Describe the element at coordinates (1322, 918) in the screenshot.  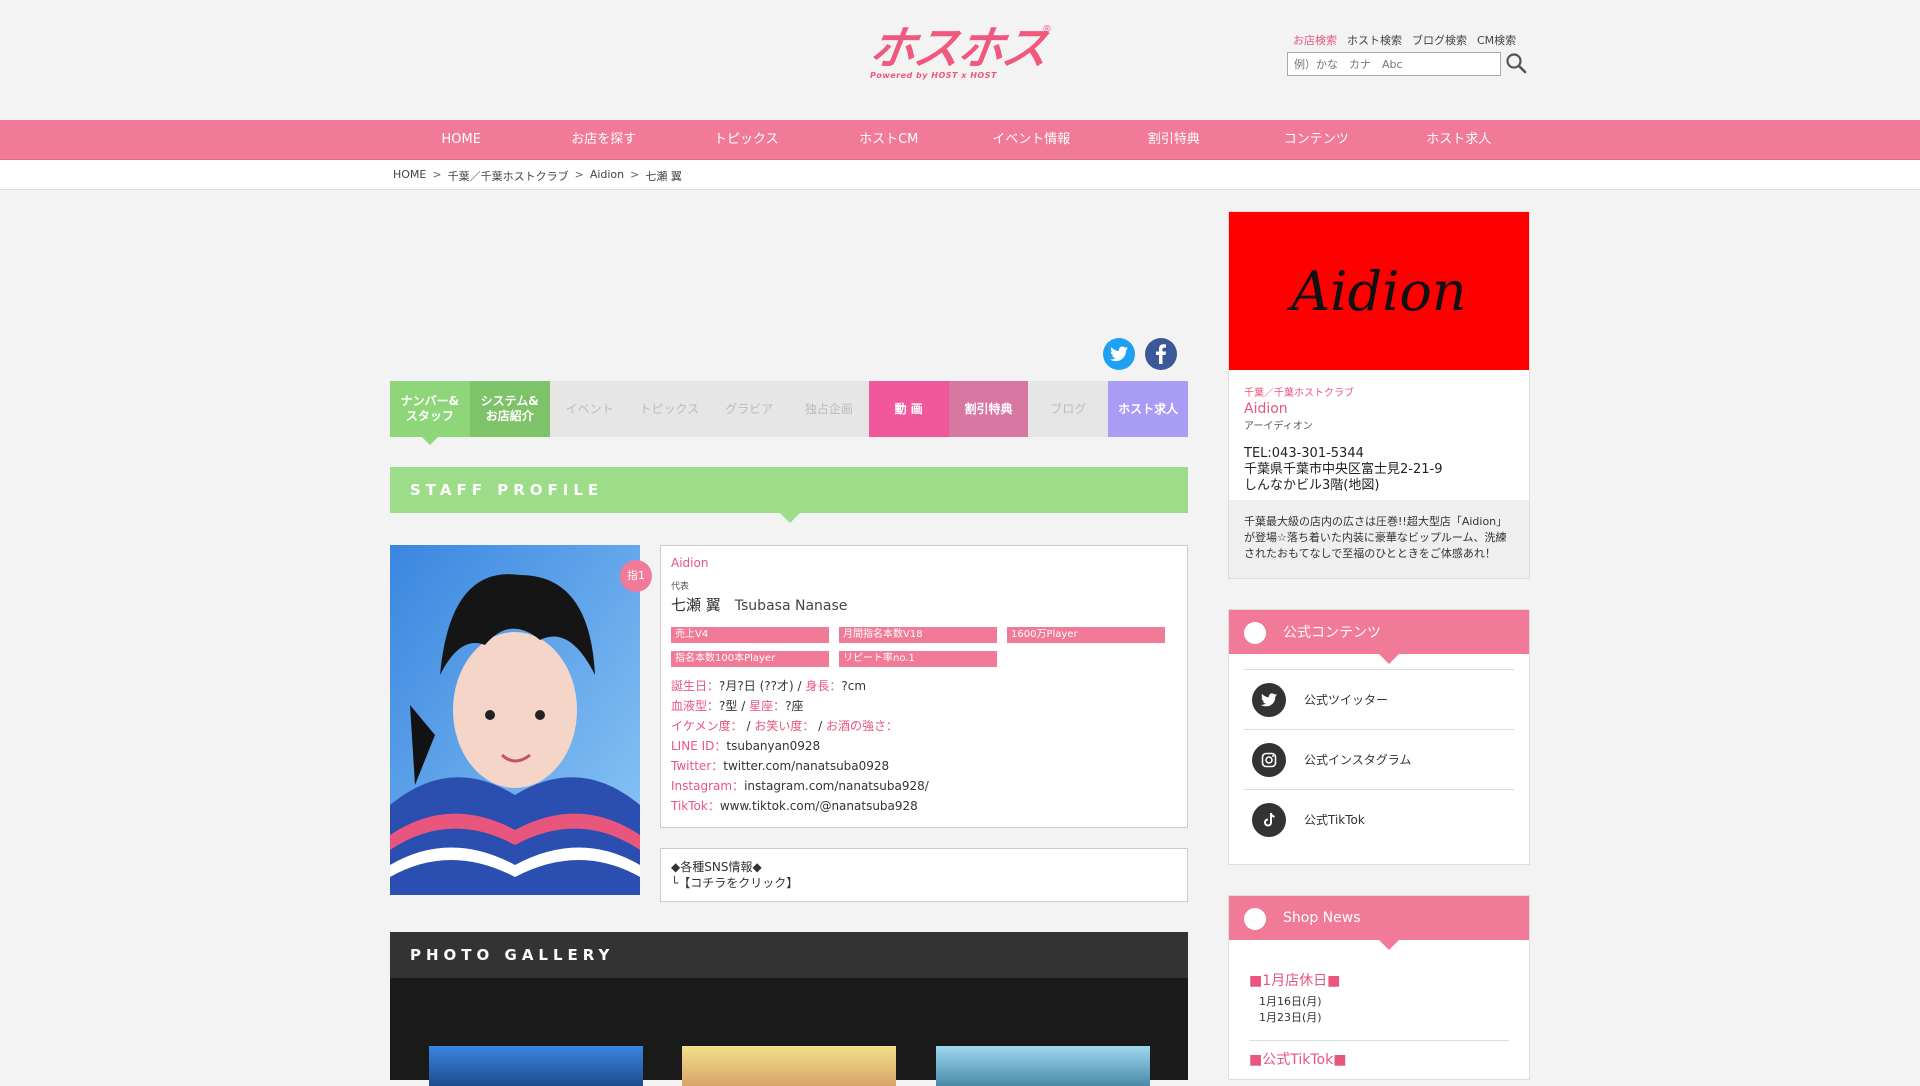
I see `shop-news-title: Shop News` at that location.